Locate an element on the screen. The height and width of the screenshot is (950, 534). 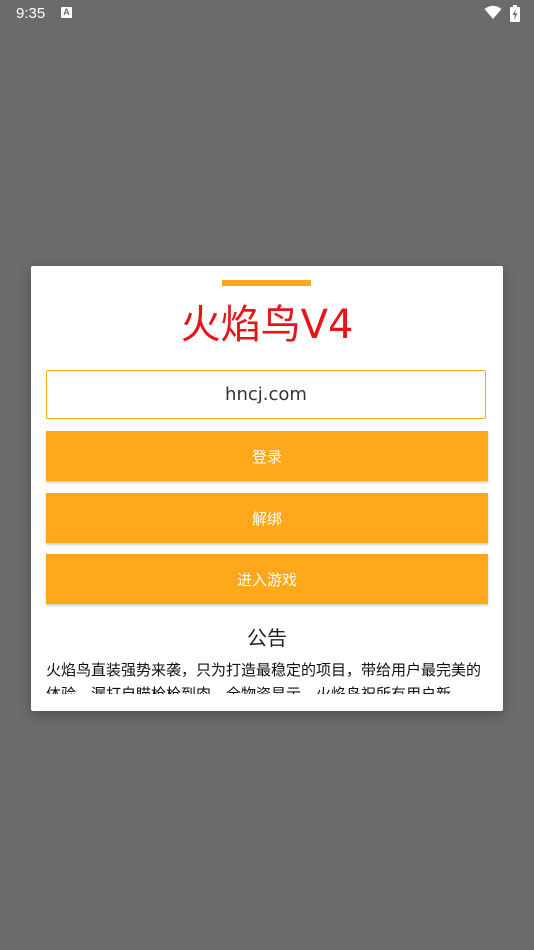
battery-charging-icon is located at coordinates (515, 13).